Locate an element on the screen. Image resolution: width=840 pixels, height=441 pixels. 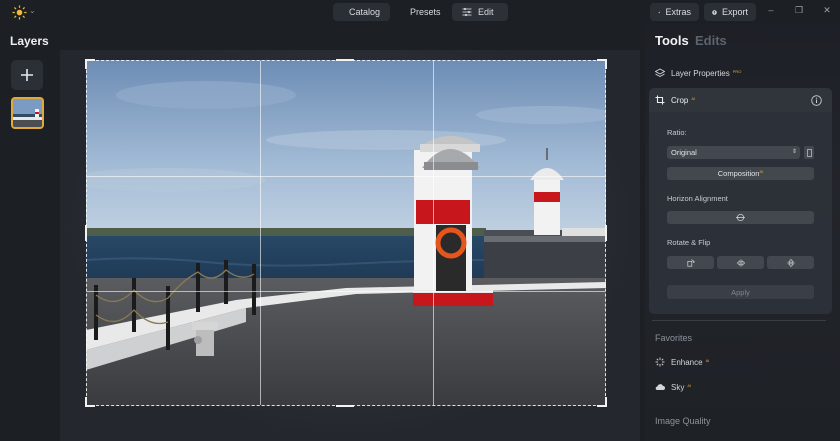
maximize-icon: ❐ is located at coordinates (799, 10).